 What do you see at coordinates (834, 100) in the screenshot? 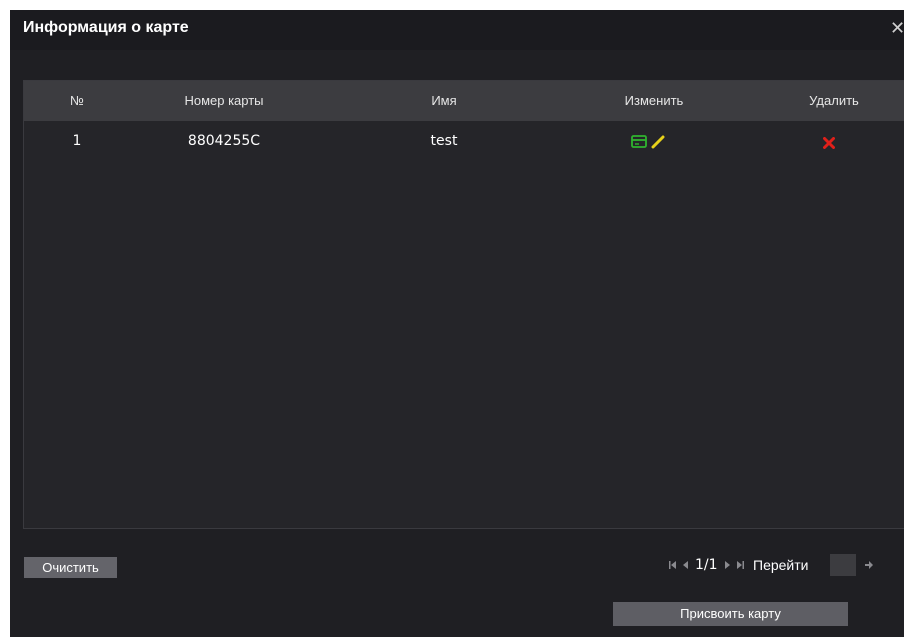
I see `column-header-delete: Удалить` at bounding box center [834, 100].